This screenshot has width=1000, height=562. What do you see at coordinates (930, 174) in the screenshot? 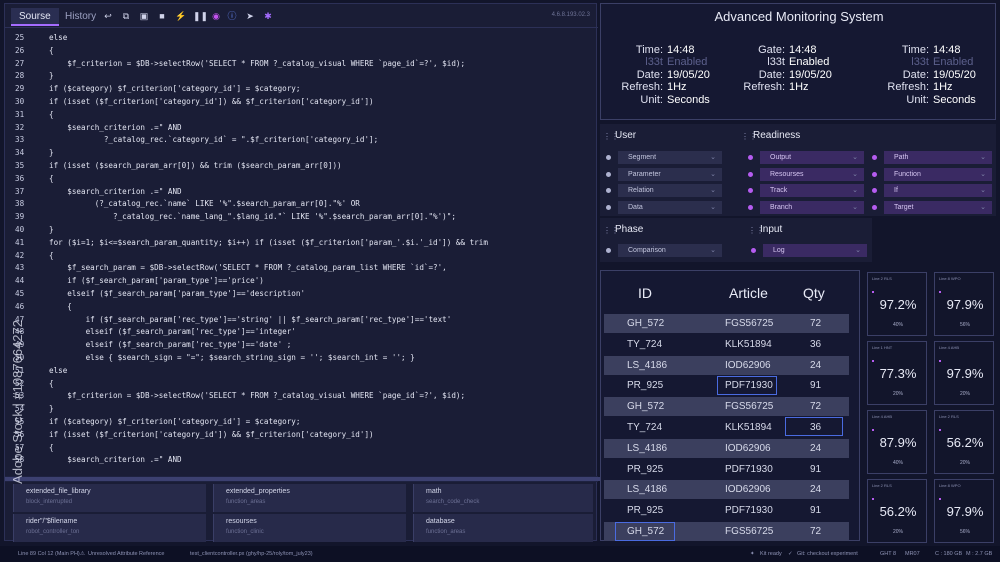
I see `option-dropdown: Function ⌄` at bounding box center [930, 174].